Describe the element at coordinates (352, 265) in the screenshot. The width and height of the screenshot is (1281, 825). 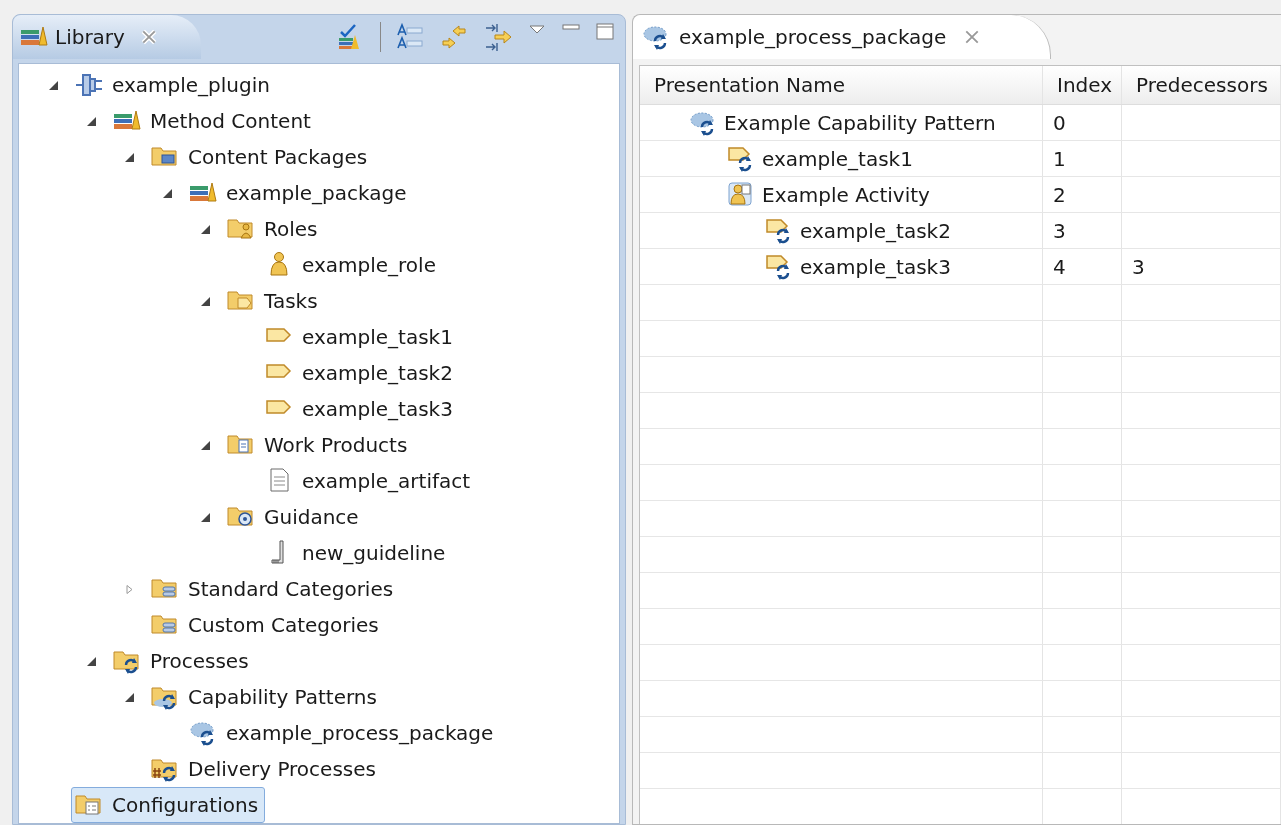
I see `tree-item: example_role` at that location.